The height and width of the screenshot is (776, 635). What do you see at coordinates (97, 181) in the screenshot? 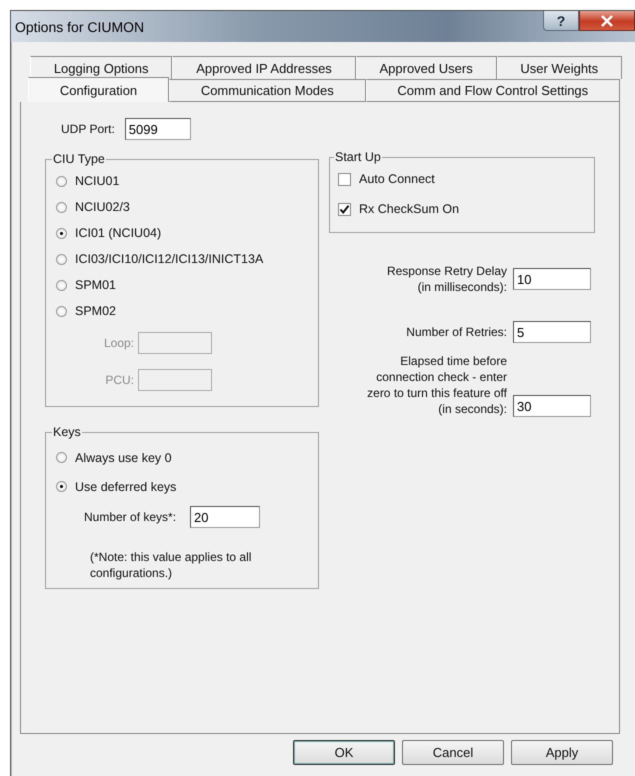
I see `option-label: NCIU01` at bounding box center [97, 181].